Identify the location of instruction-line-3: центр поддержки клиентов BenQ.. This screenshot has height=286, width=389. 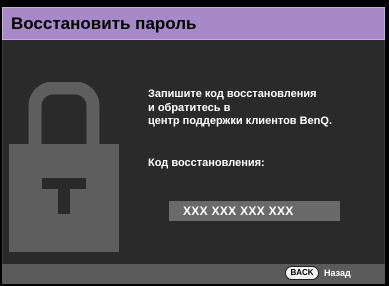
(240, 121).